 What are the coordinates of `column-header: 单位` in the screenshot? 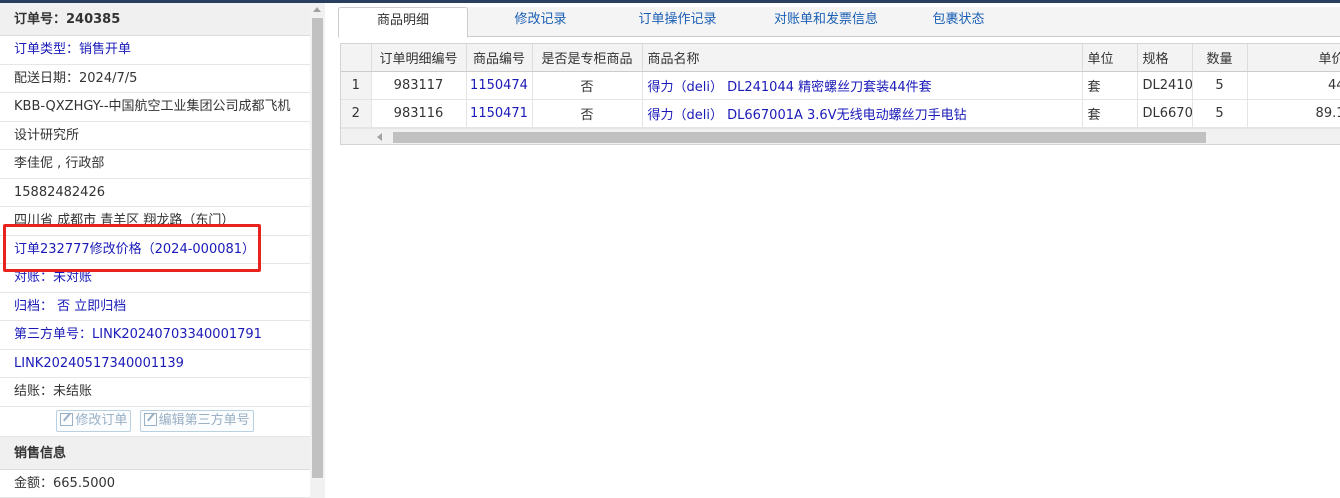 It's located at (1110, 58).